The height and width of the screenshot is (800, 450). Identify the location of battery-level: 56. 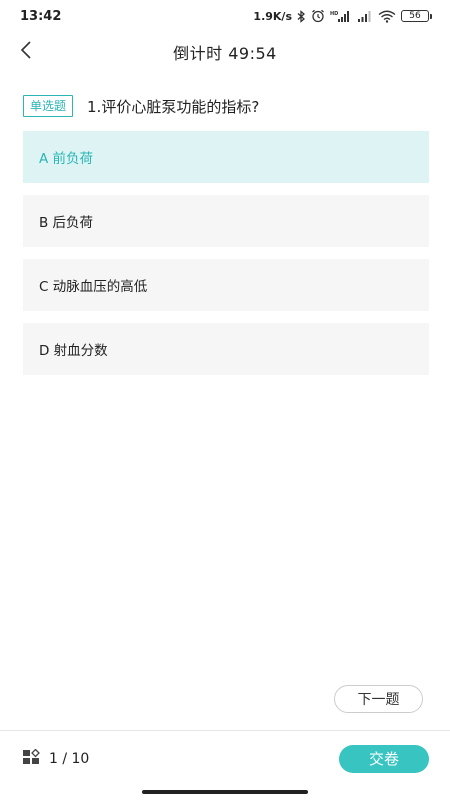
(415, 16).